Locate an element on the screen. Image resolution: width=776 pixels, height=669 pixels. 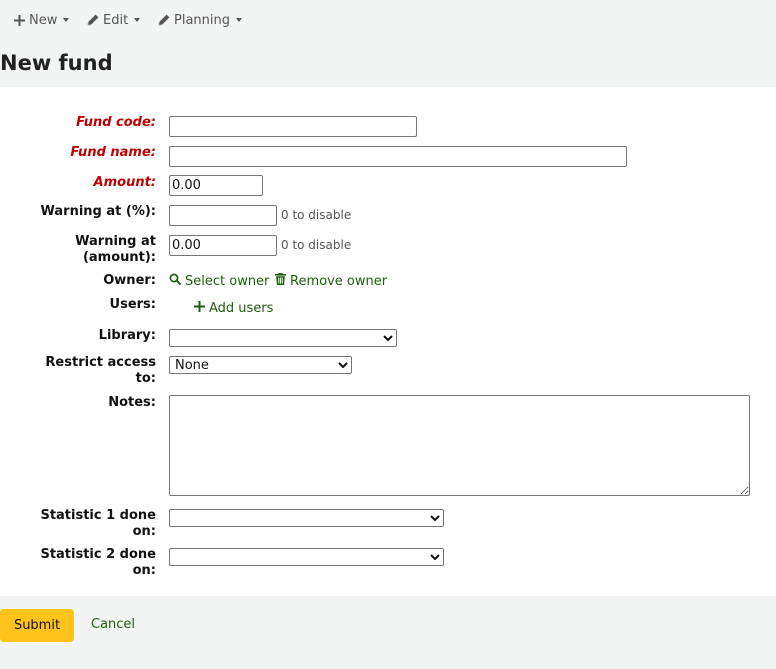
statistic1-select is located at coordinates (306, 518).